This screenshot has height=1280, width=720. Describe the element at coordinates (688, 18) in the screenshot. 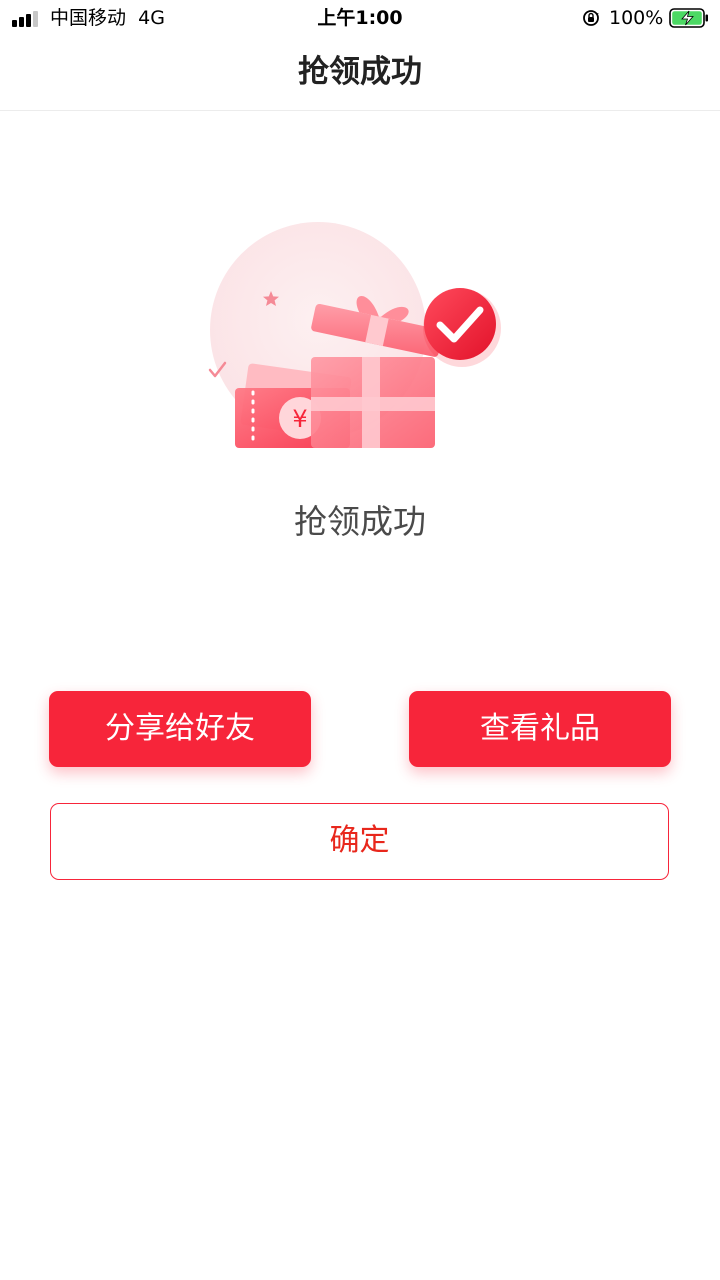

I see `battery-charging-icon` at that location.